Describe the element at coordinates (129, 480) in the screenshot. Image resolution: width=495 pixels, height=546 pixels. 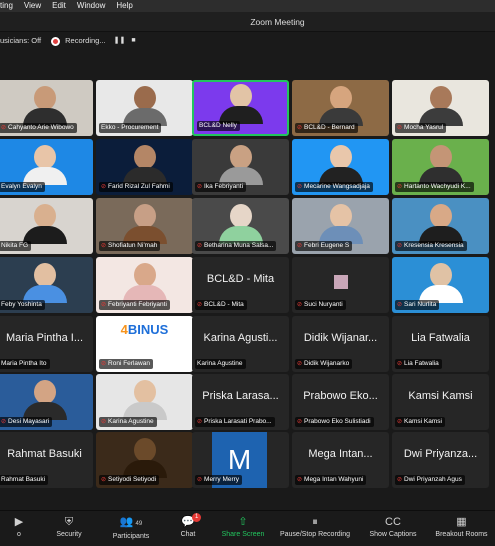
I see `participant-name-label: ⊘ Setiyodi Setiyodi` at that location.